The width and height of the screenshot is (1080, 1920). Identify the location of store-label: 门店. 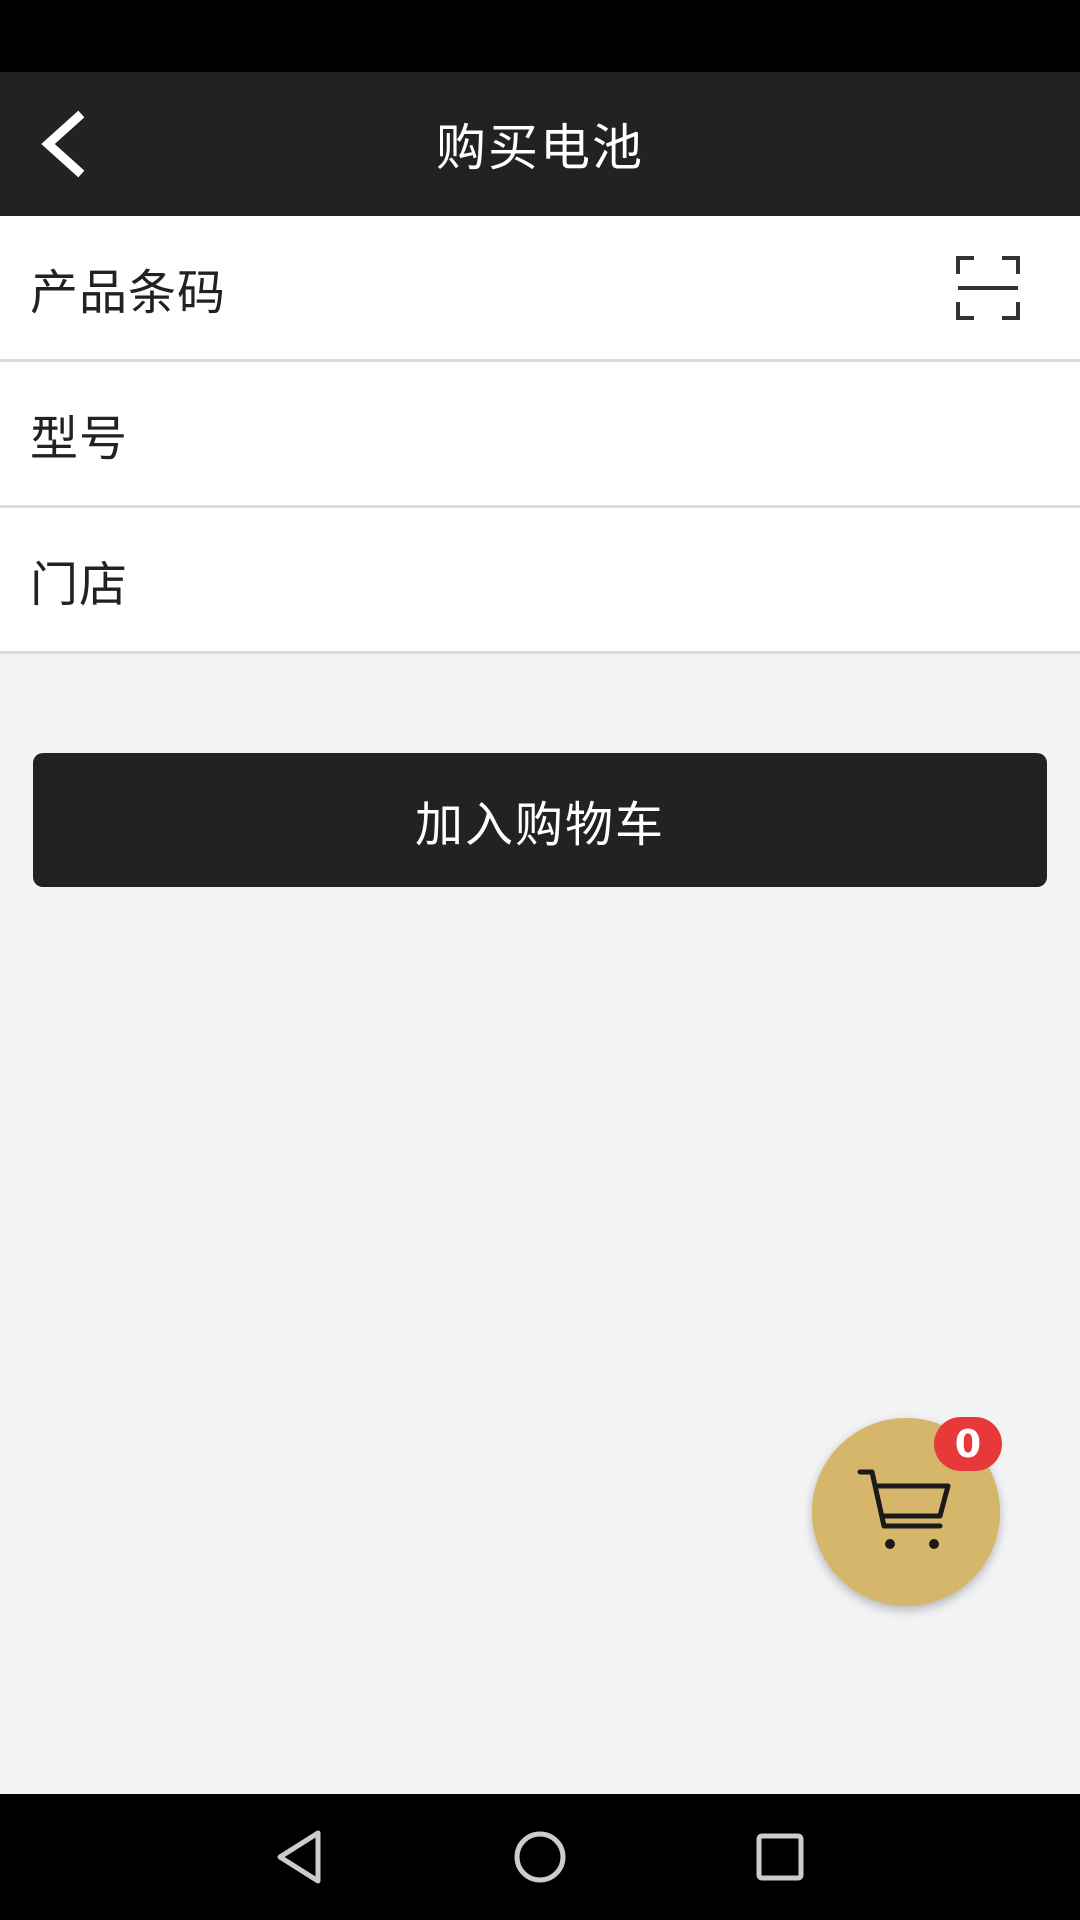
(79, 584).